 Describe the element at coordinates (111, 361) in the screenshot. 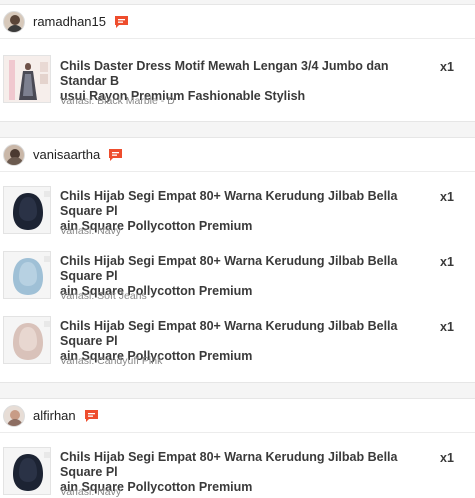

I see `variant-label: Variasi: Candyuff Pink` at that location.